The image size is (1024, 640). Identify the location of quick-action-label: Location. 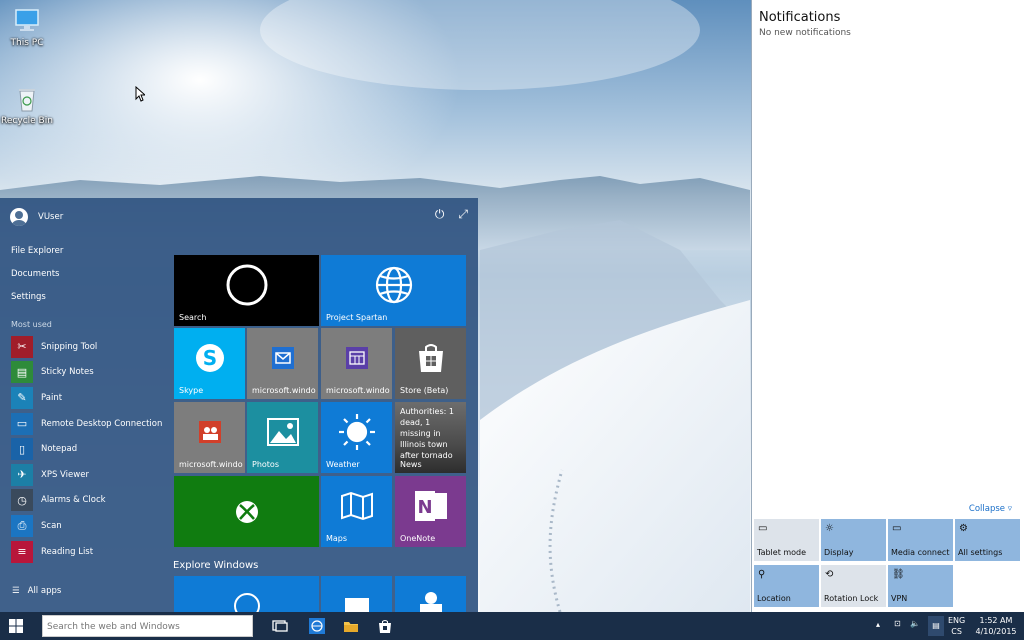
(774, 598).